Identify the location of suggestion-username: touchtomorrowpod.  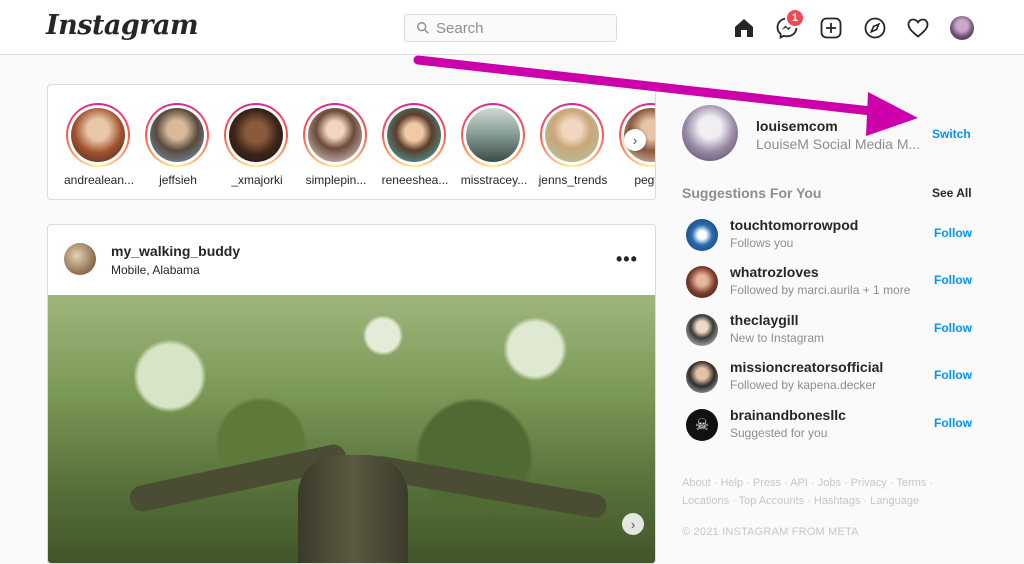
(794, 225).